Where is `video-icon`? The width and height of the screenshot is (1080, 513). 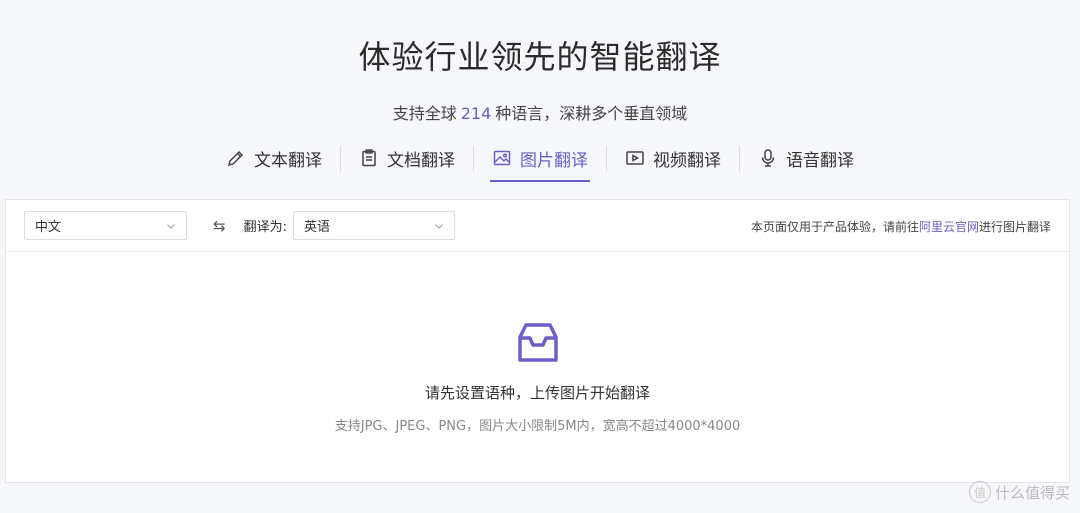
video-icon is located at coordinates (635, 158).